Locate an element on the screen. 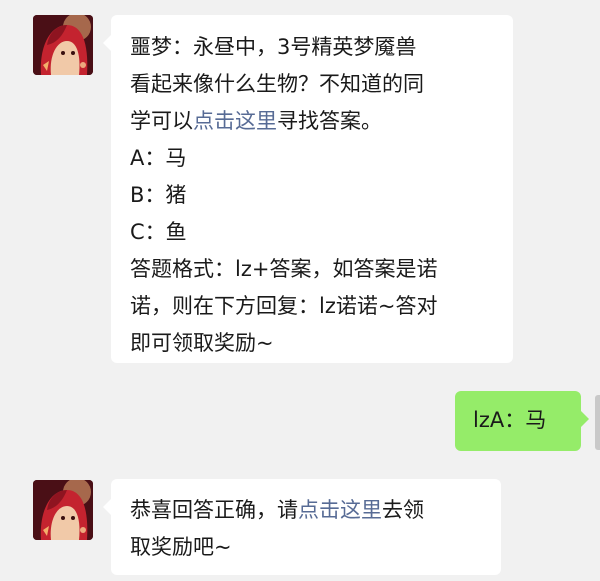 Image resolution: width=600 pixels, height=581 pixels. message-bubble-reply: lzA：马 is located at coordinates (522, 421).